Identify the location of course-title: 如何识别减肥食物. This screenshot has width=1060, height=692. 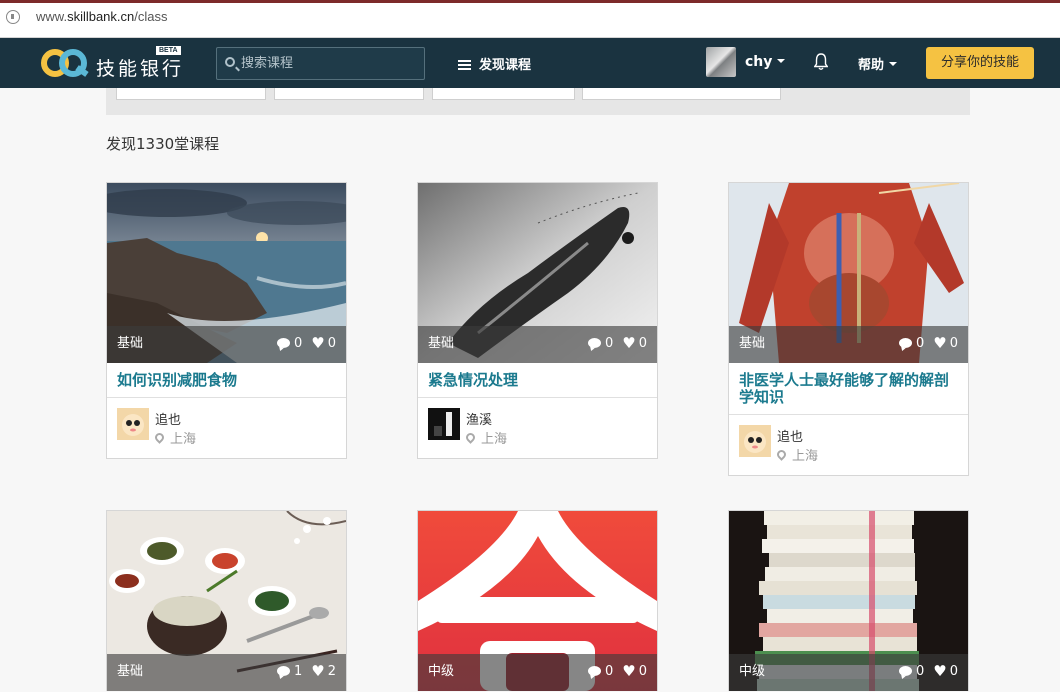
(226, 380).